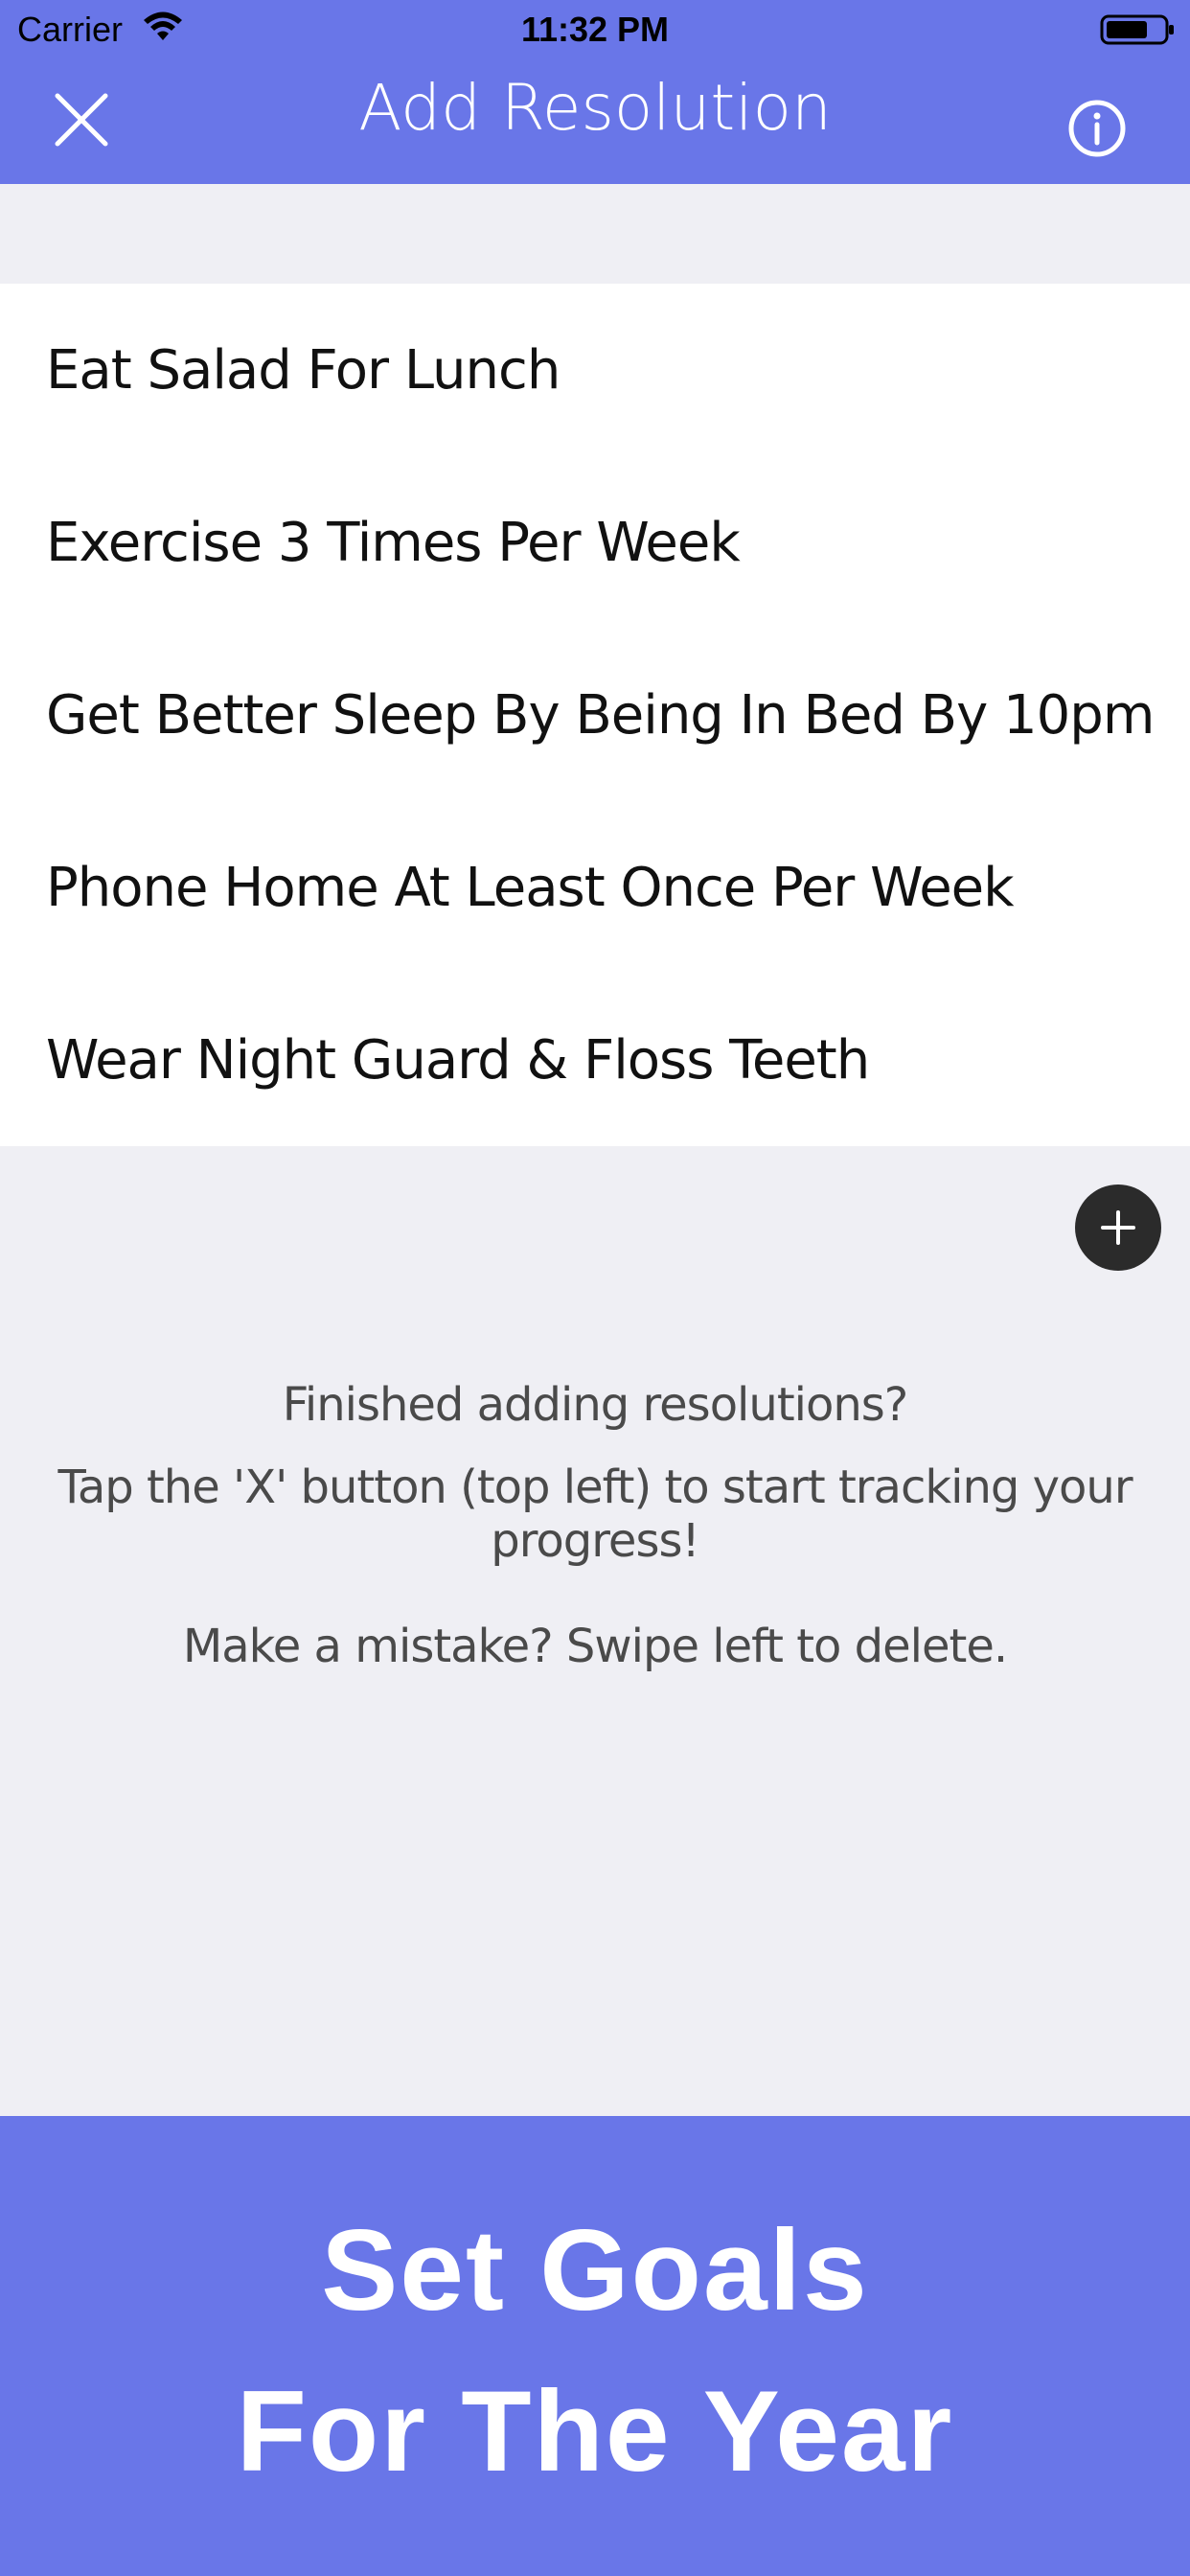 The image size is (1190, 2576). I want to click on list-item: Exercise 3 Times Per Week, so click(595, 542).